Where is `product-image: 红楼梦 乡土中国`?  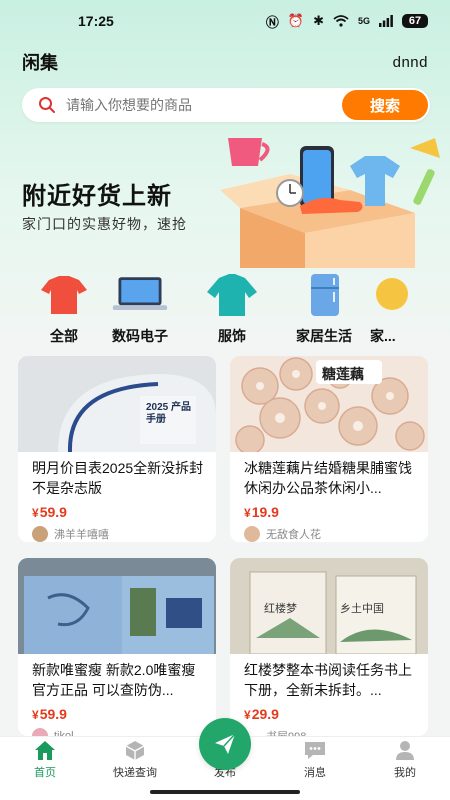 product-image: 红楼梦 乡土中国 is located at coordinates (329, 606).